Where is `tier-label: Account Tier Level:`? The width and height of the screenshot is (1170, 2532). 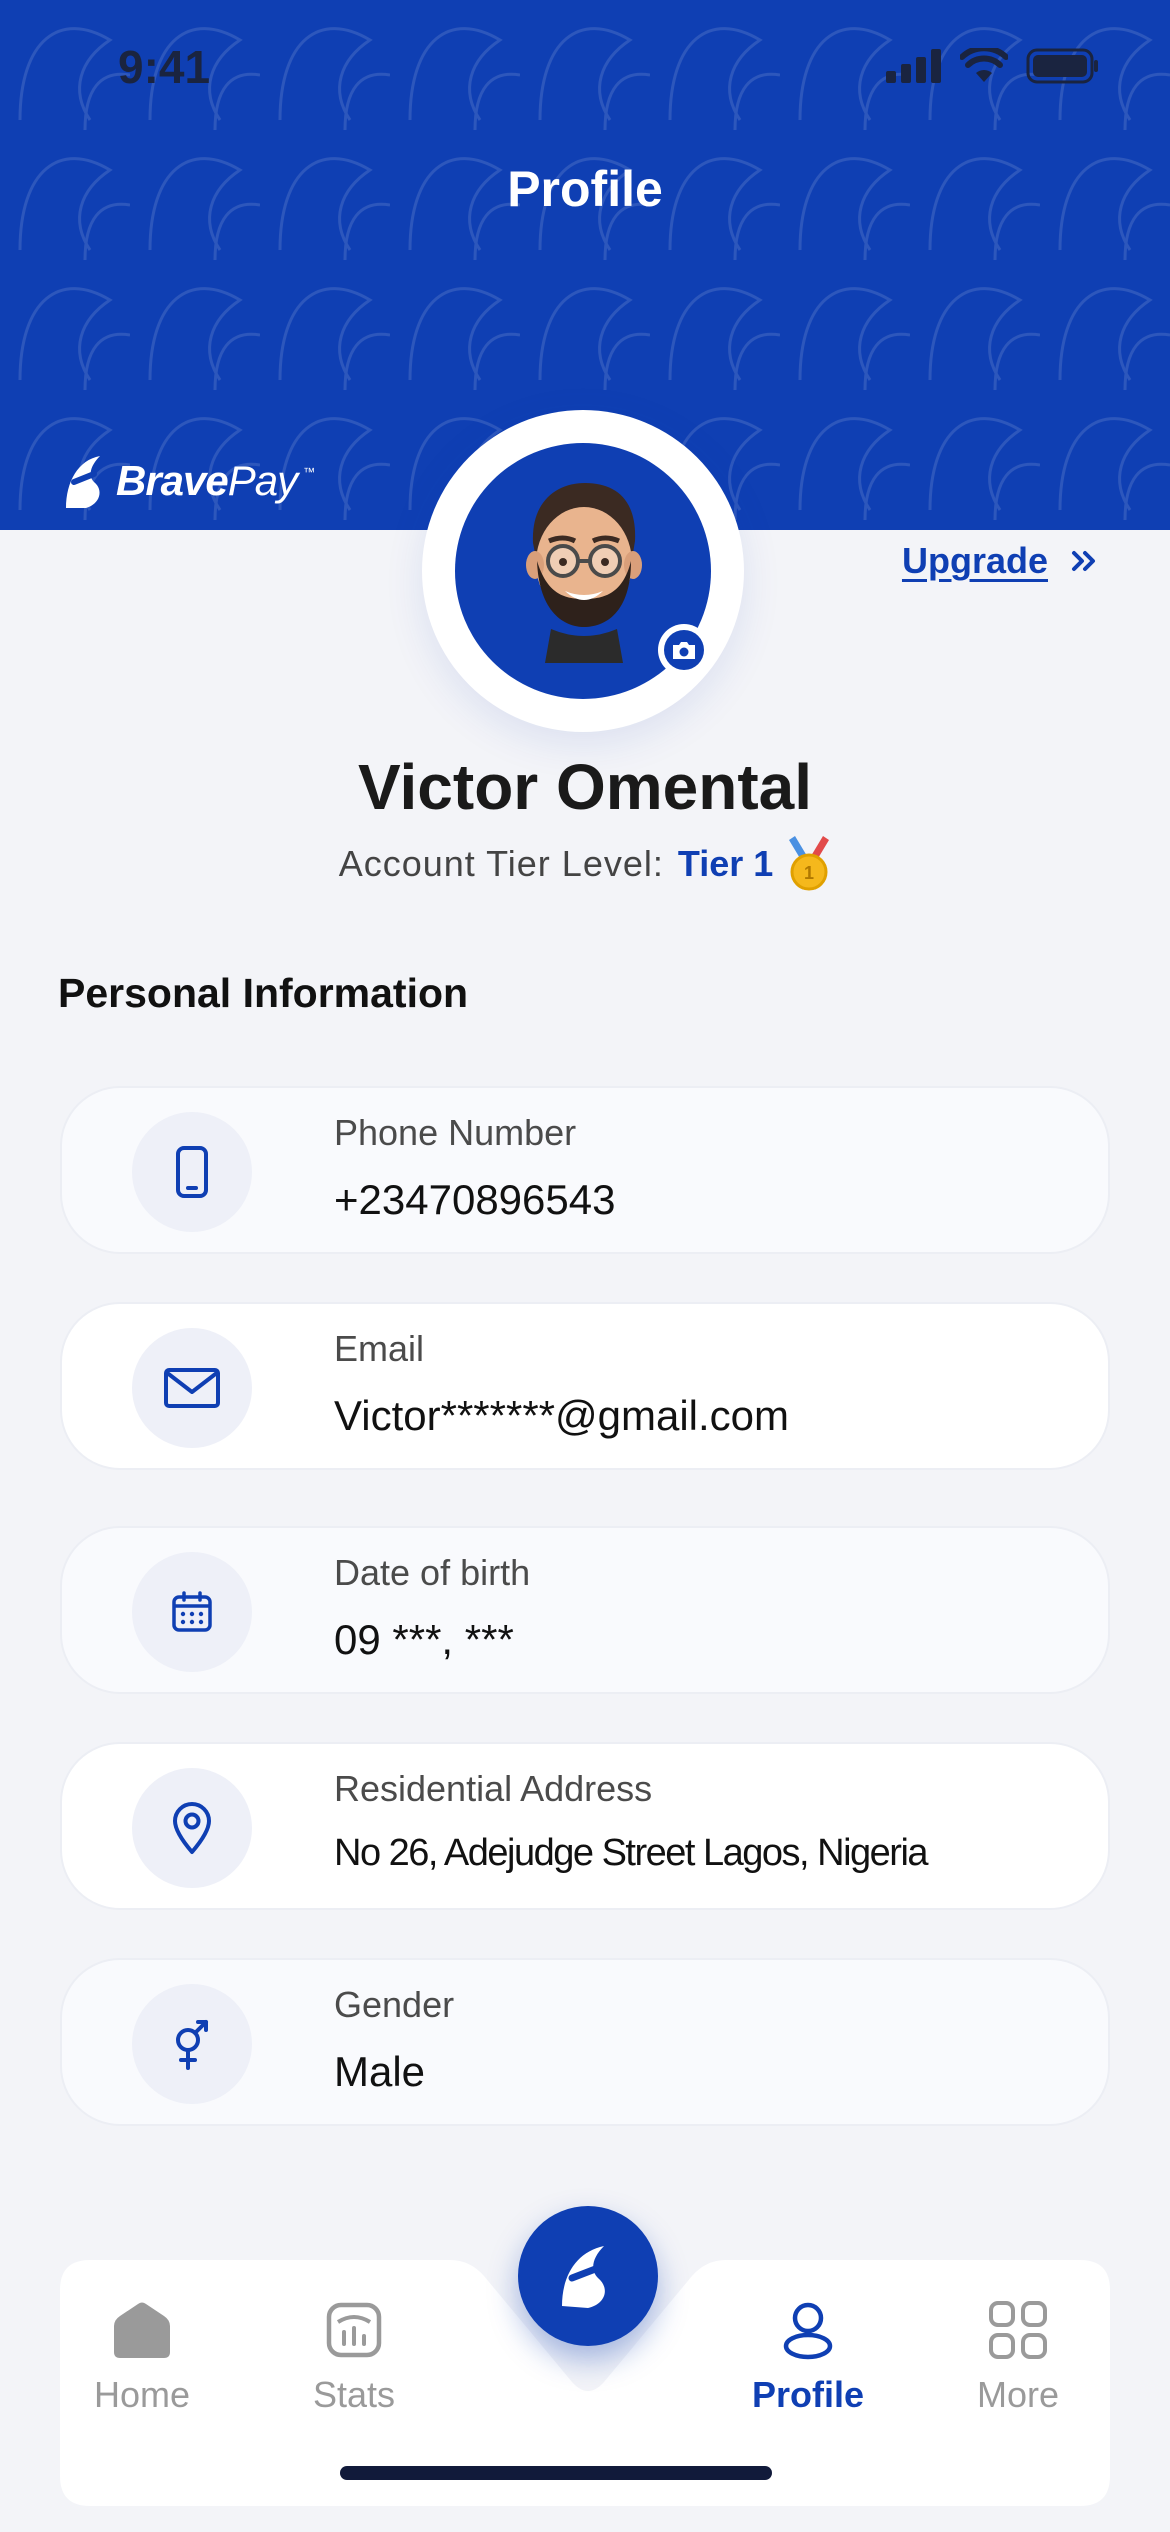
tier-label: Account Tier Level: is located at coordinates (501, 863).